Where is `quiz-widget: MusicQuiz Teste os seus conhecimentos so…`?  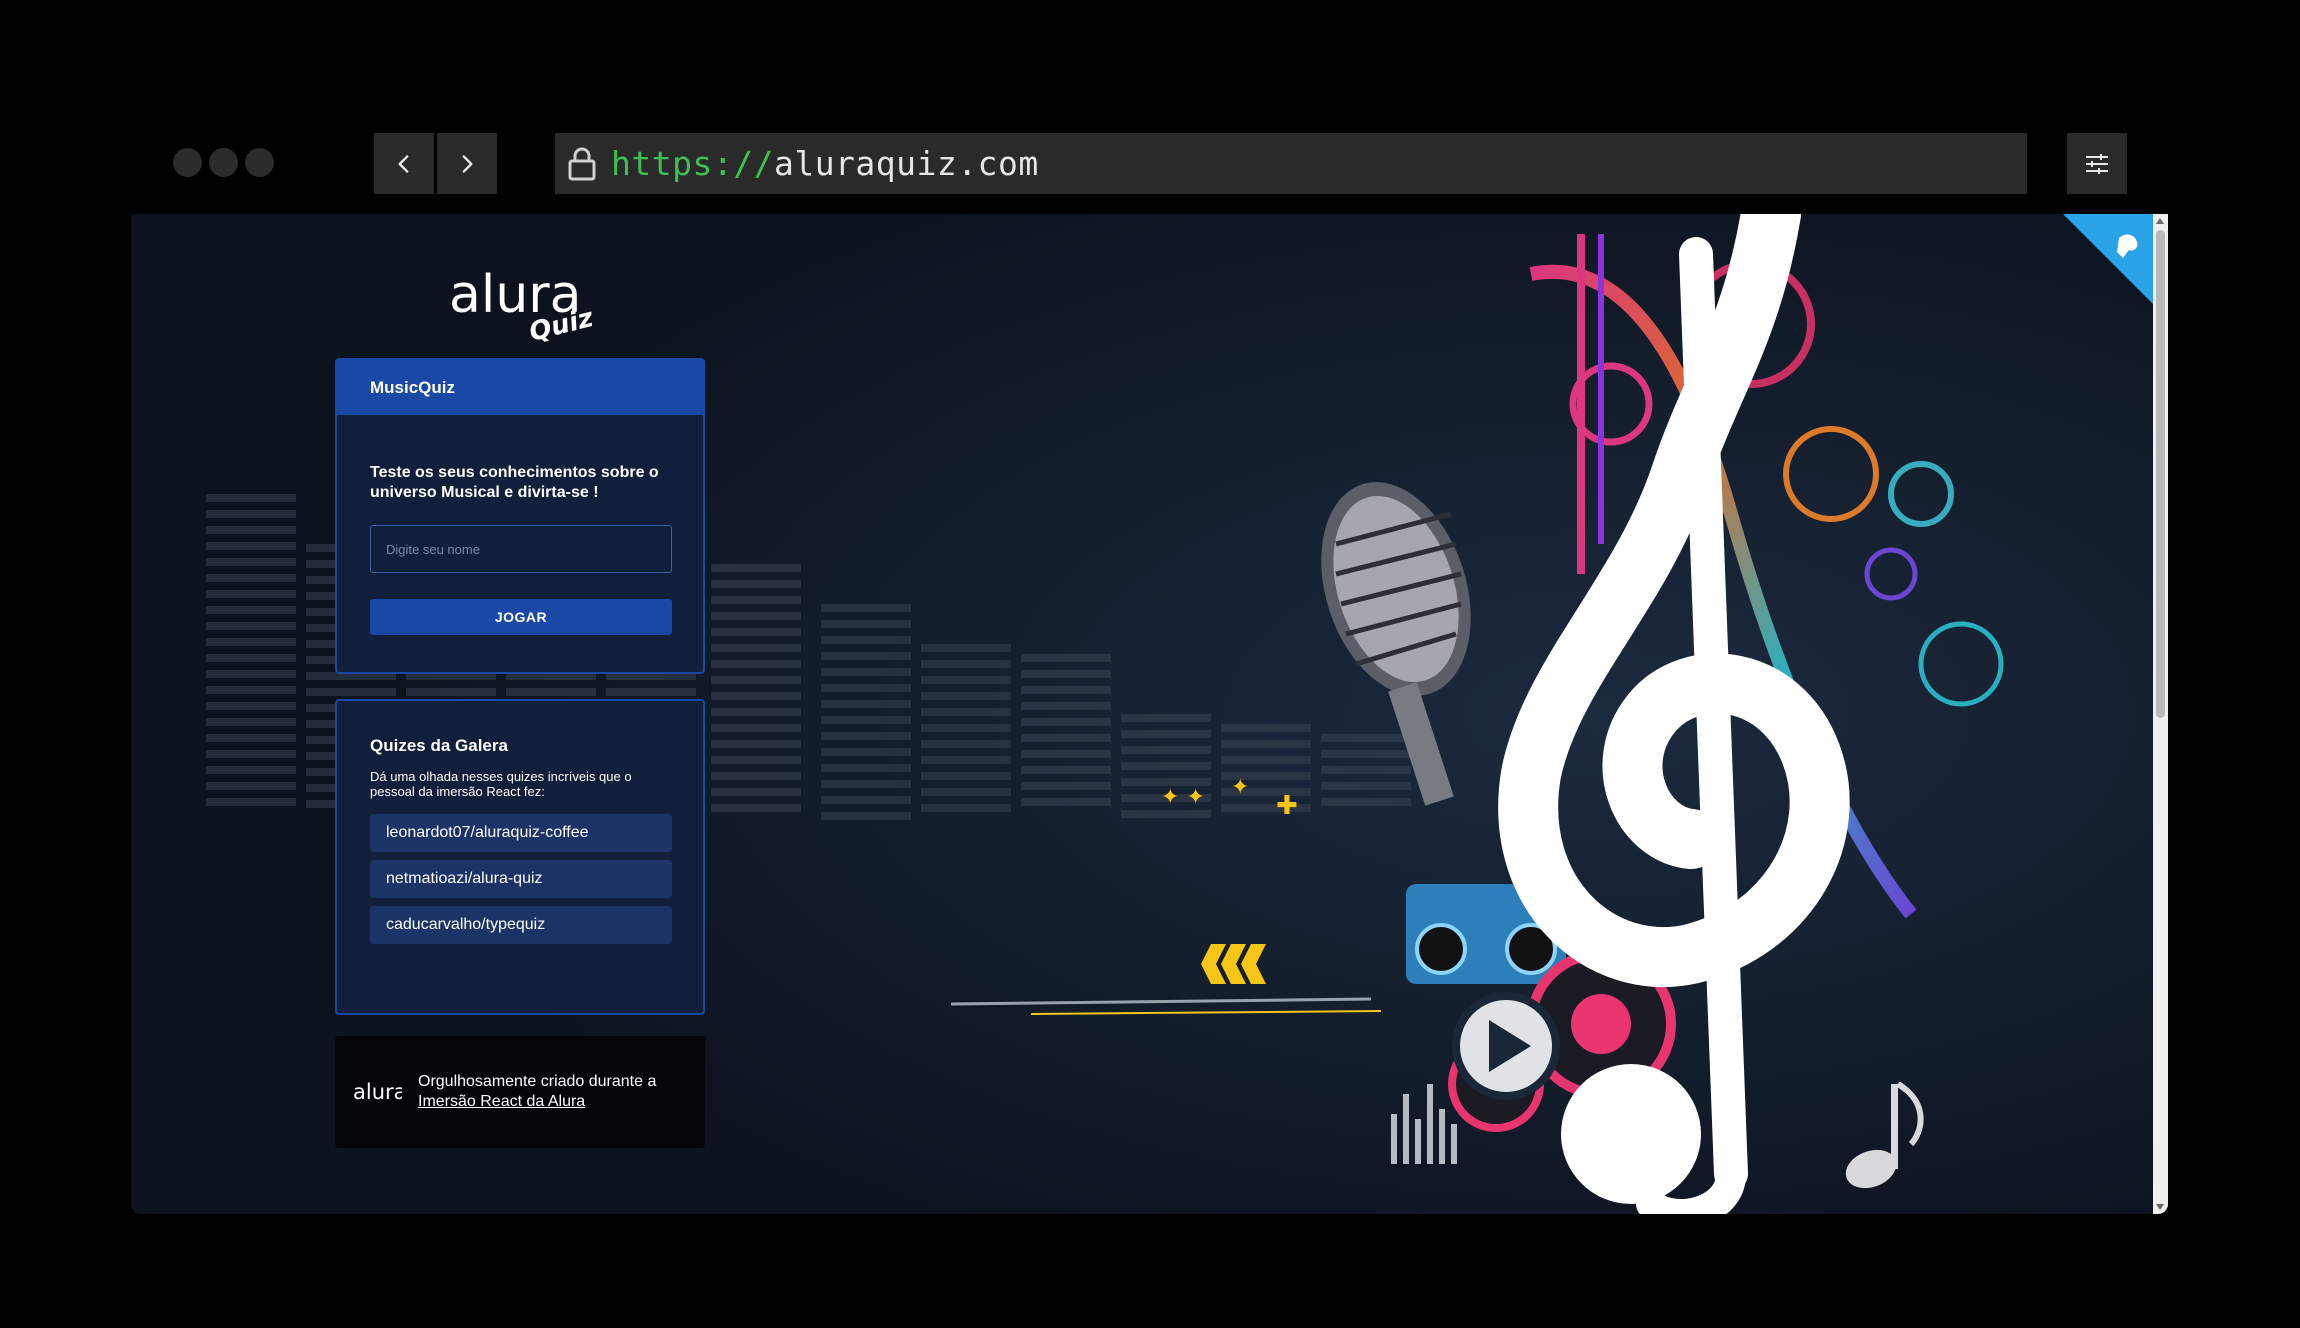 quiz-widget: MusicQuiz Teste os seus conhecimentos so… is located at coordinates (520, 516).